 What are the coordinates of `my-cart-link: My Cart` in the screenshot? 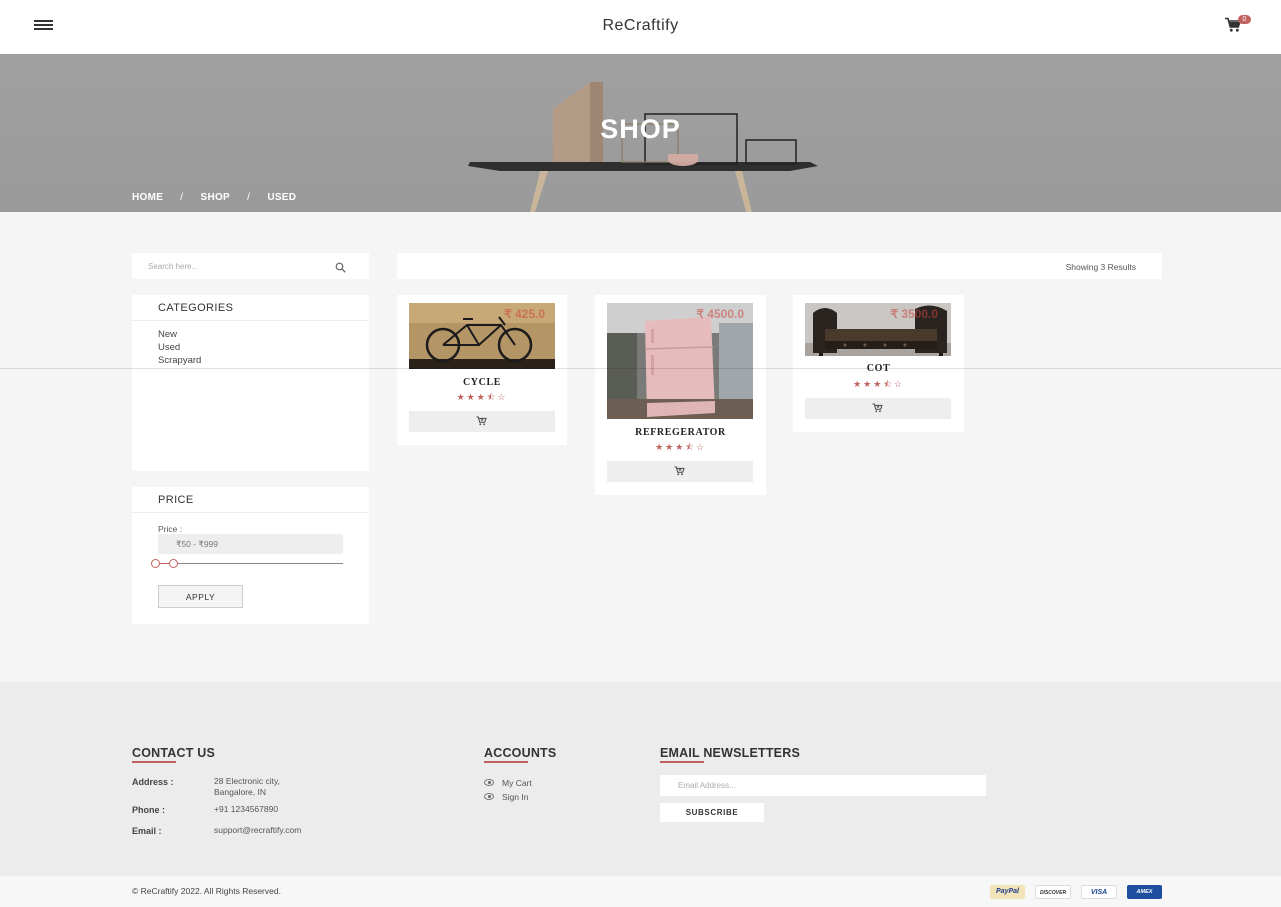 It's located at (508, 783).